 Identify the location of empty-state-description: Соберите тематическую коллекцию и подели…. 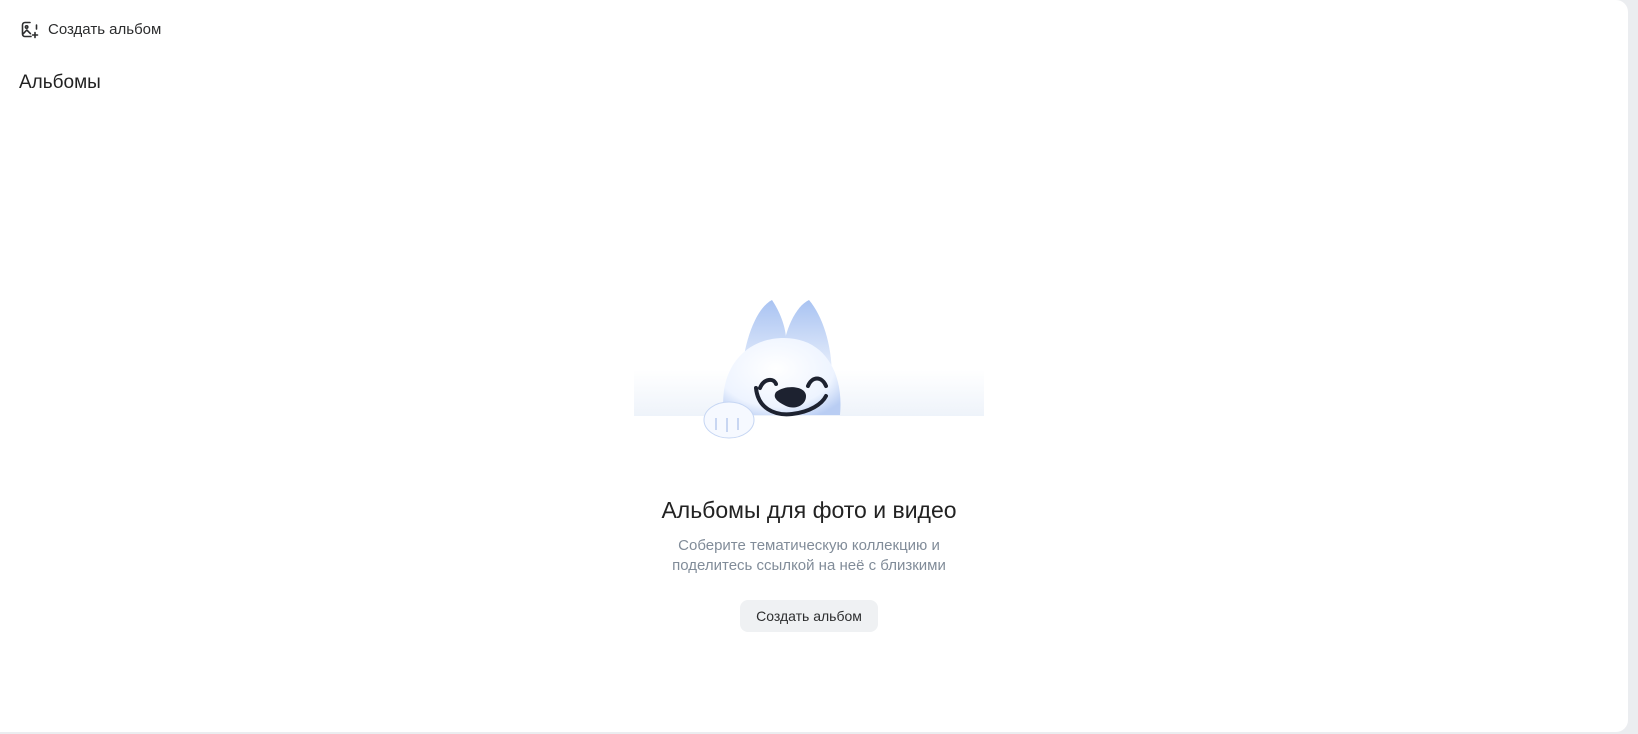
(809, 555).